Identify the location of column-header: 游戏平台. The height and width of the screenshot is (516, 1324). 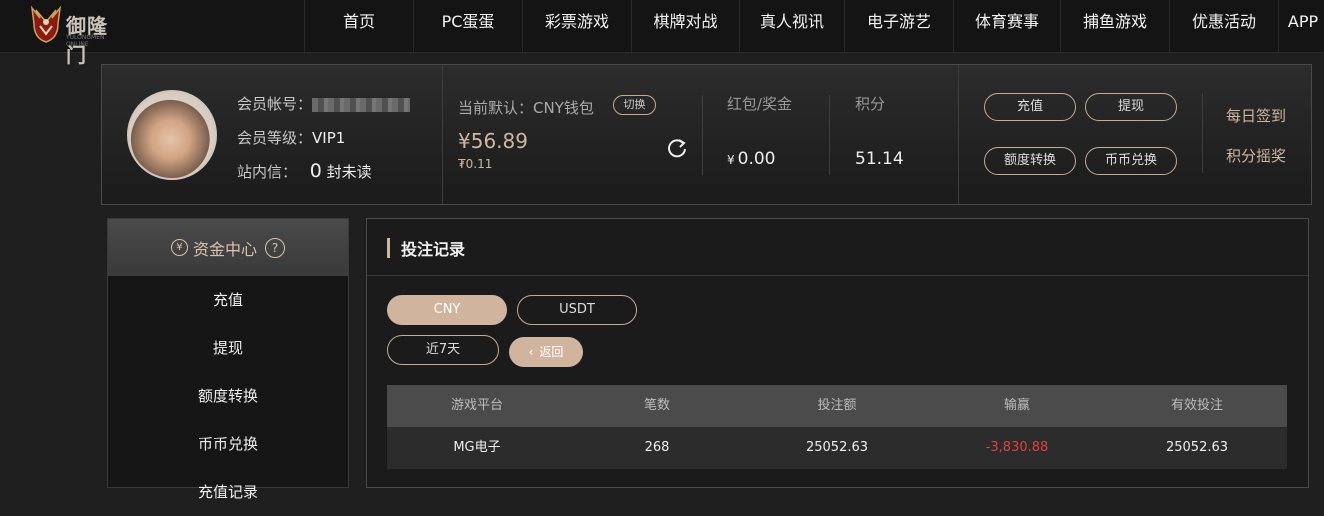
(476, 405).